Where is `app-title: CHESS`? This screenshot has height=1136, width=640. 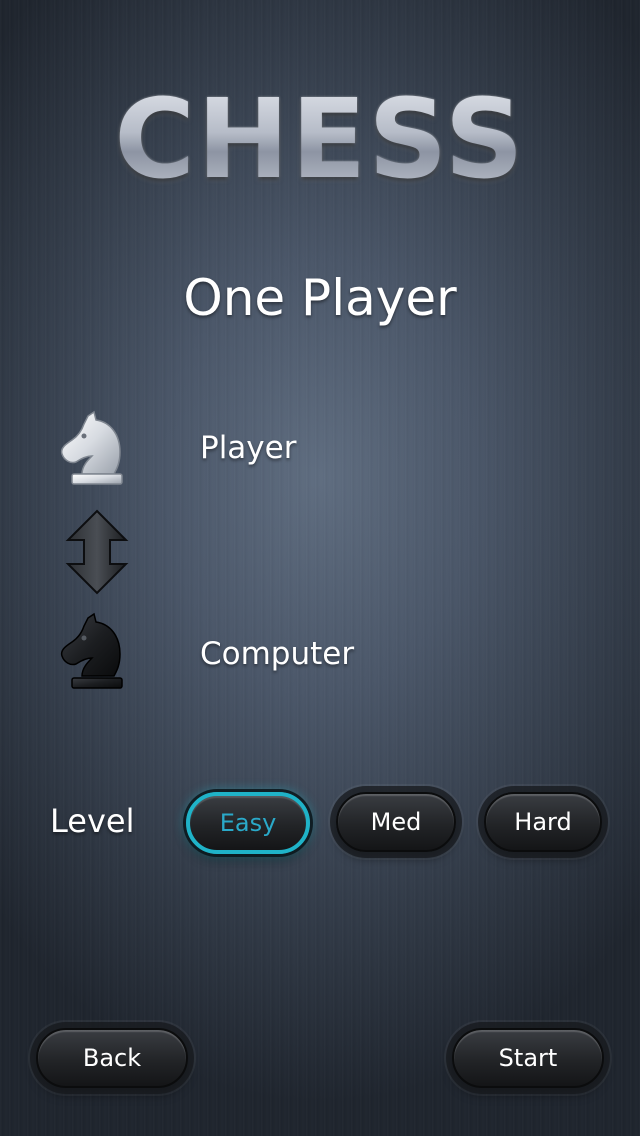
app-title: CHESS is located at coordinates (320, 139).